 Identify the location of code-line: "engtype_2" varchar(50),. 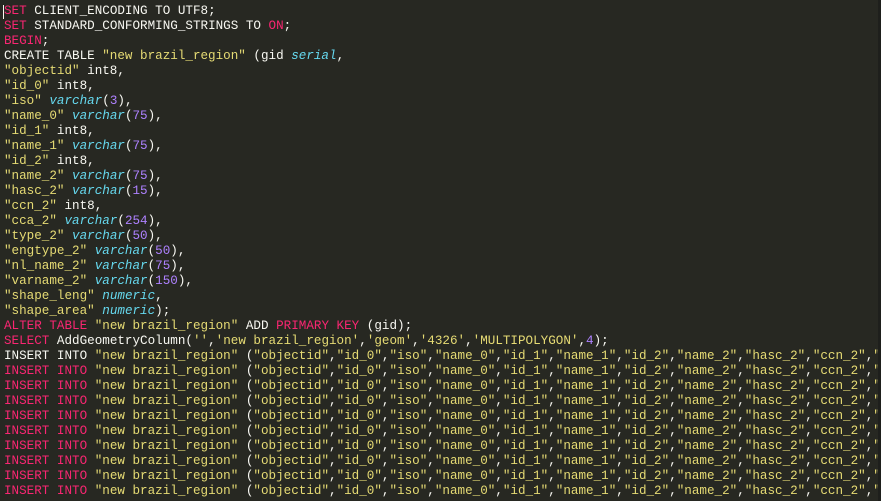
(442, 251).